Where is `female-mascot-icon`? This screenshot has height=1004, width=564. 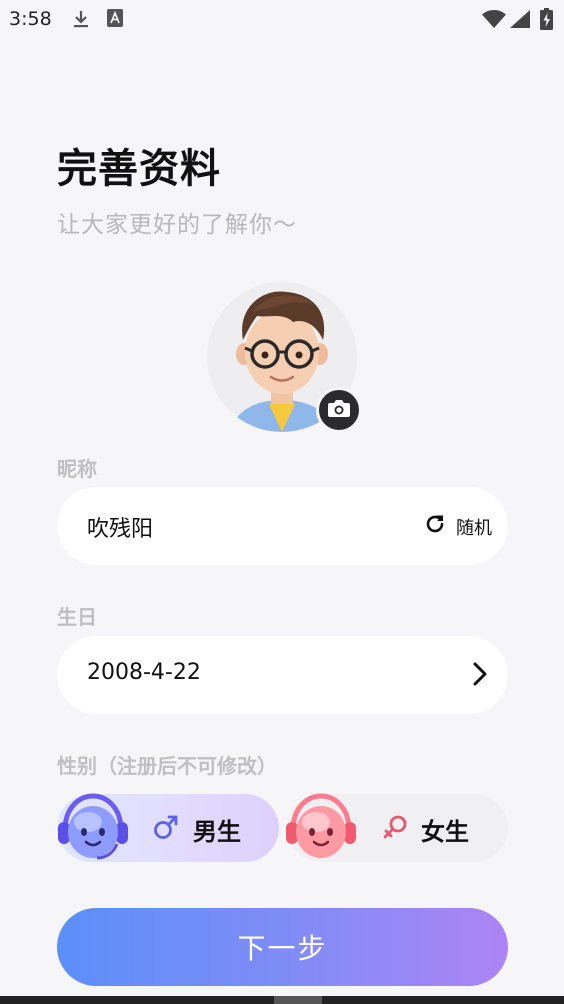
female-mascot-icon is located at coordinates (321, 830).